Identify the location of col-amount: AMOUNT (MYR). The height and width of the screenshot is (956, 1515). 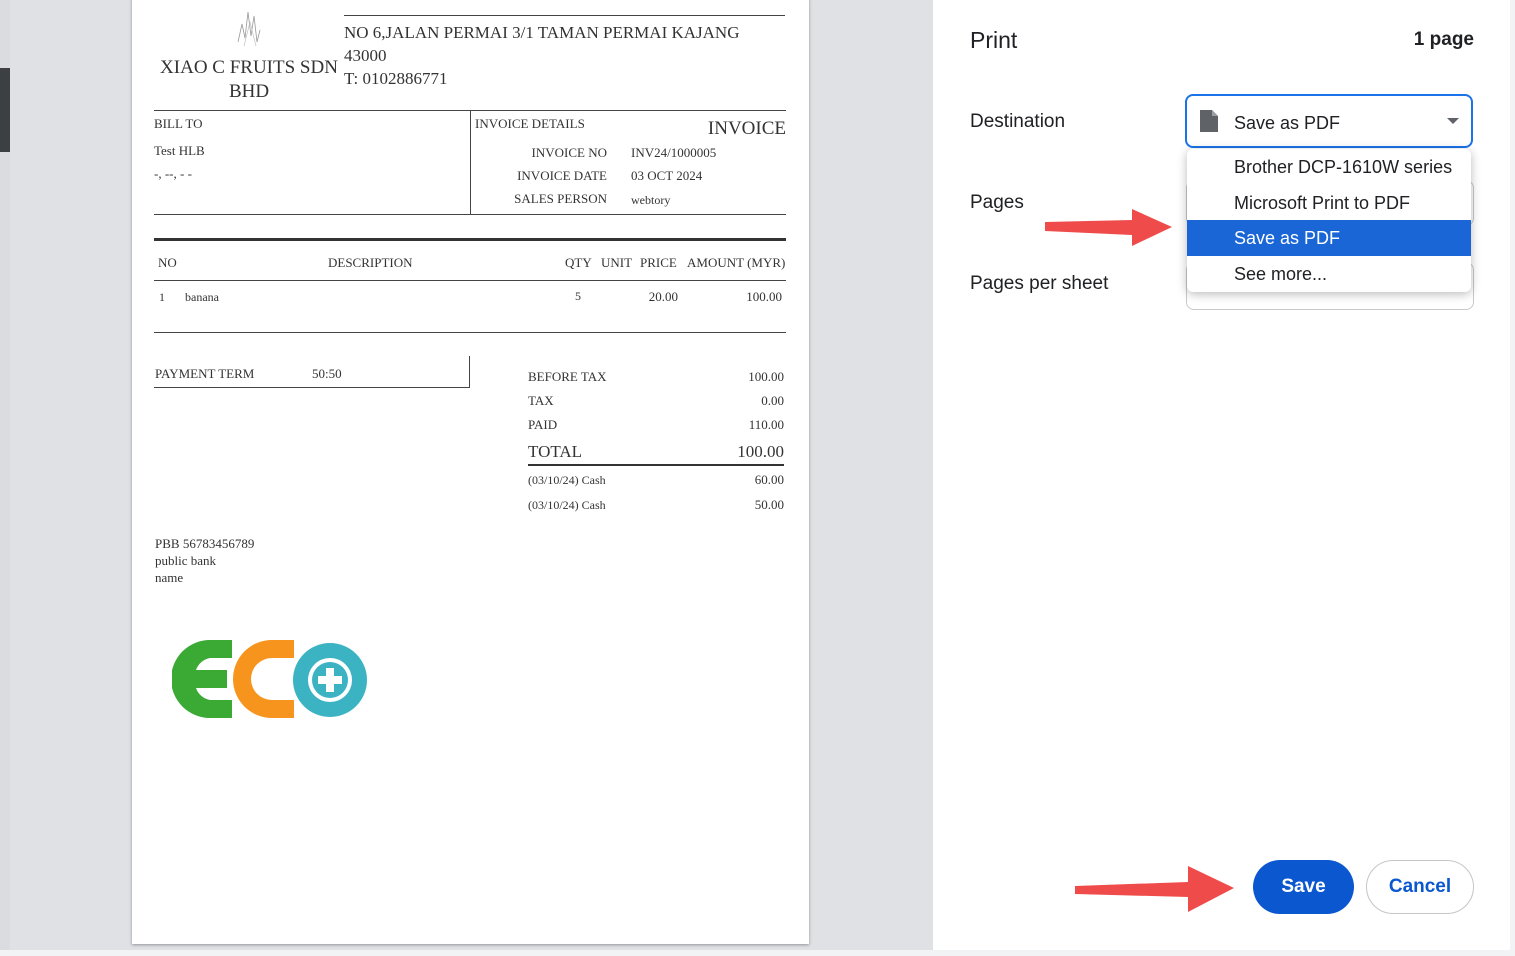
(736, 262).